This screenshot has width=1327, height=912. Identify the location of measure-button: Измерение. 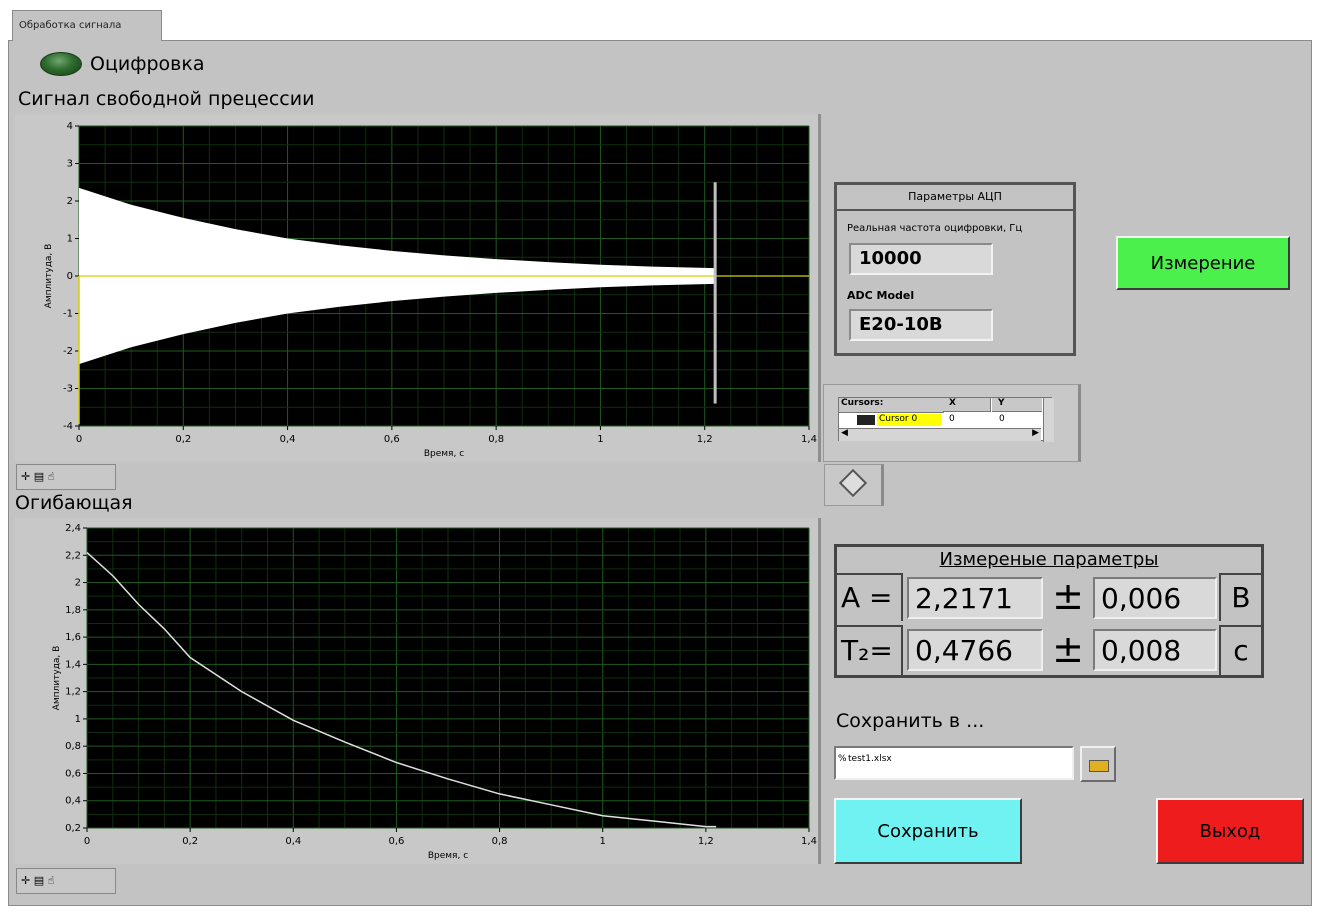
(1203, 263).